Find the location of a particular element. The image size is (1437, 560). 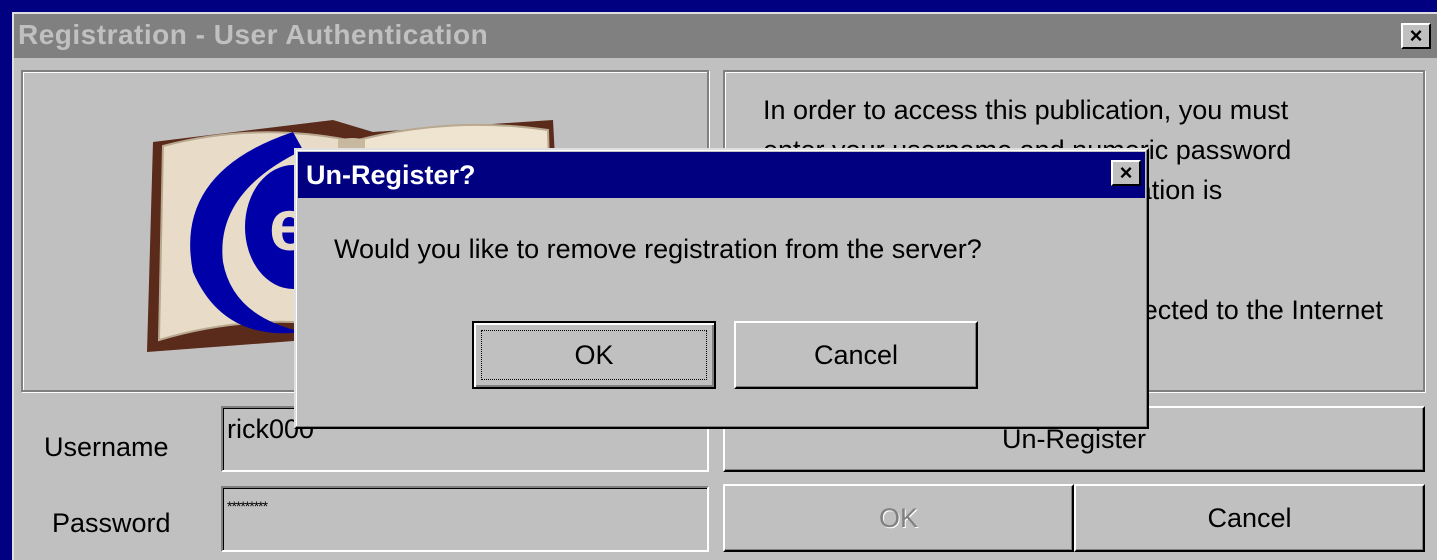

focus-rectangle is located at coordinates (594, 355).